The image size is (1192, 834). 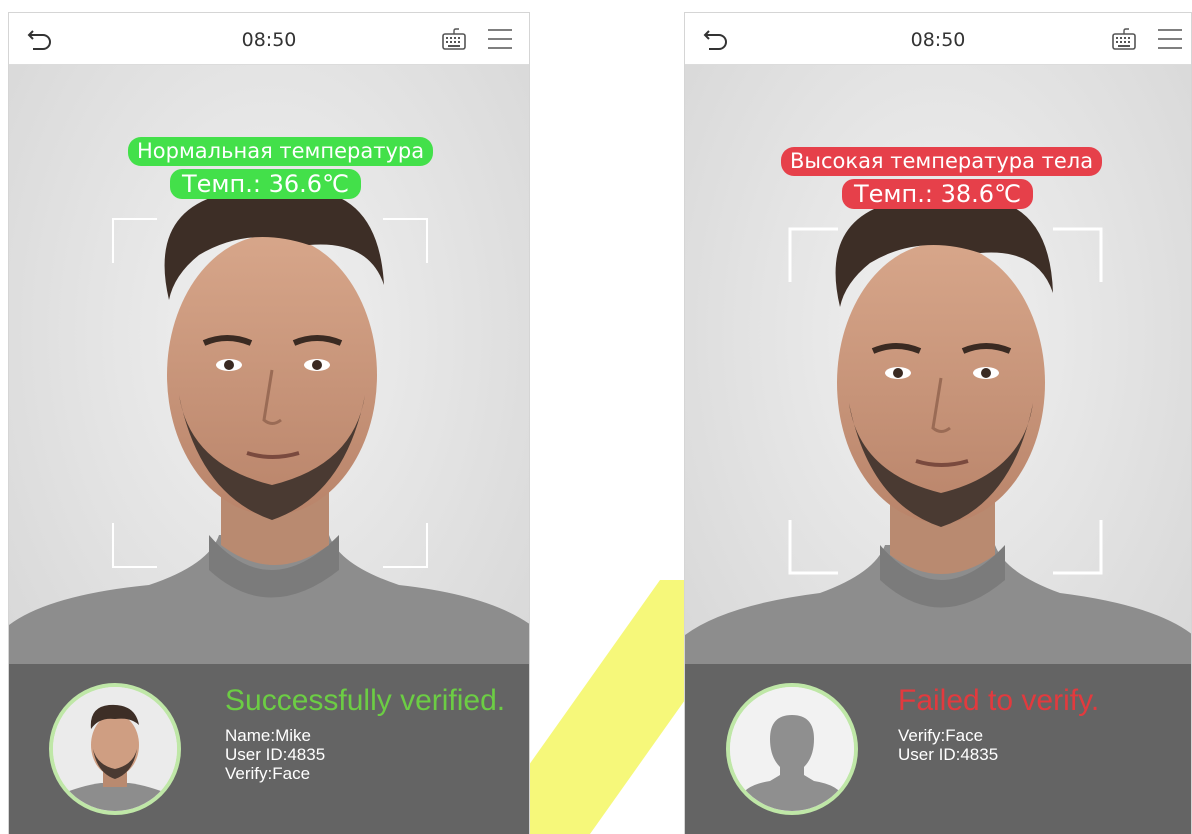 What do you see at coordinates (265, 184) in the screenshot?
I see `temperature-reading-badge: Темп.: 36.6℃` at bounding box center [265, 184].